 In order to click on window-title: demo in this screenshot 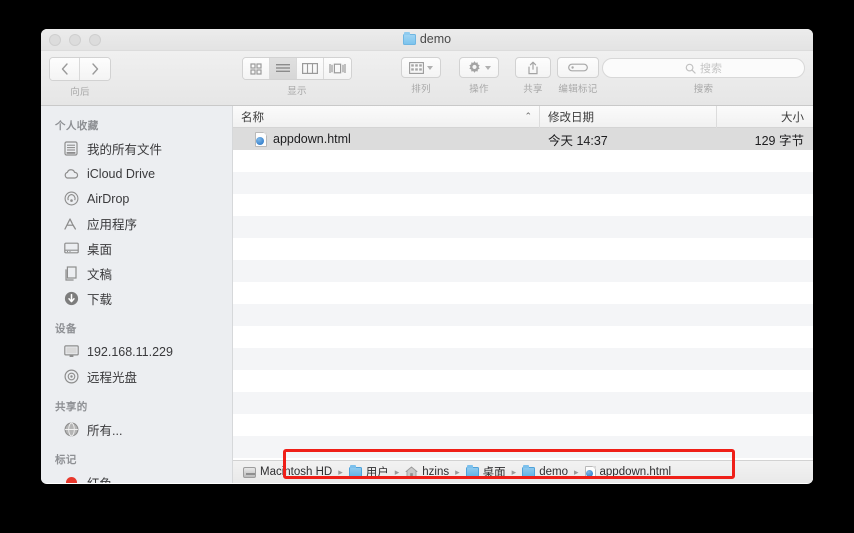, I will do `click(427, 39)`.